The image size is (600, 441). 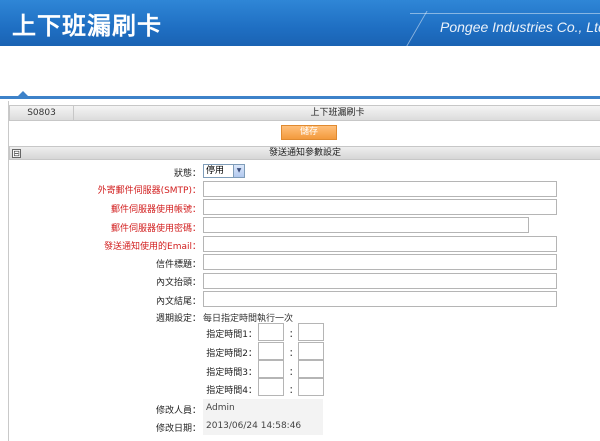 I want to click on app-title: 上下班漏刷卡, so click(x=87, y=26).